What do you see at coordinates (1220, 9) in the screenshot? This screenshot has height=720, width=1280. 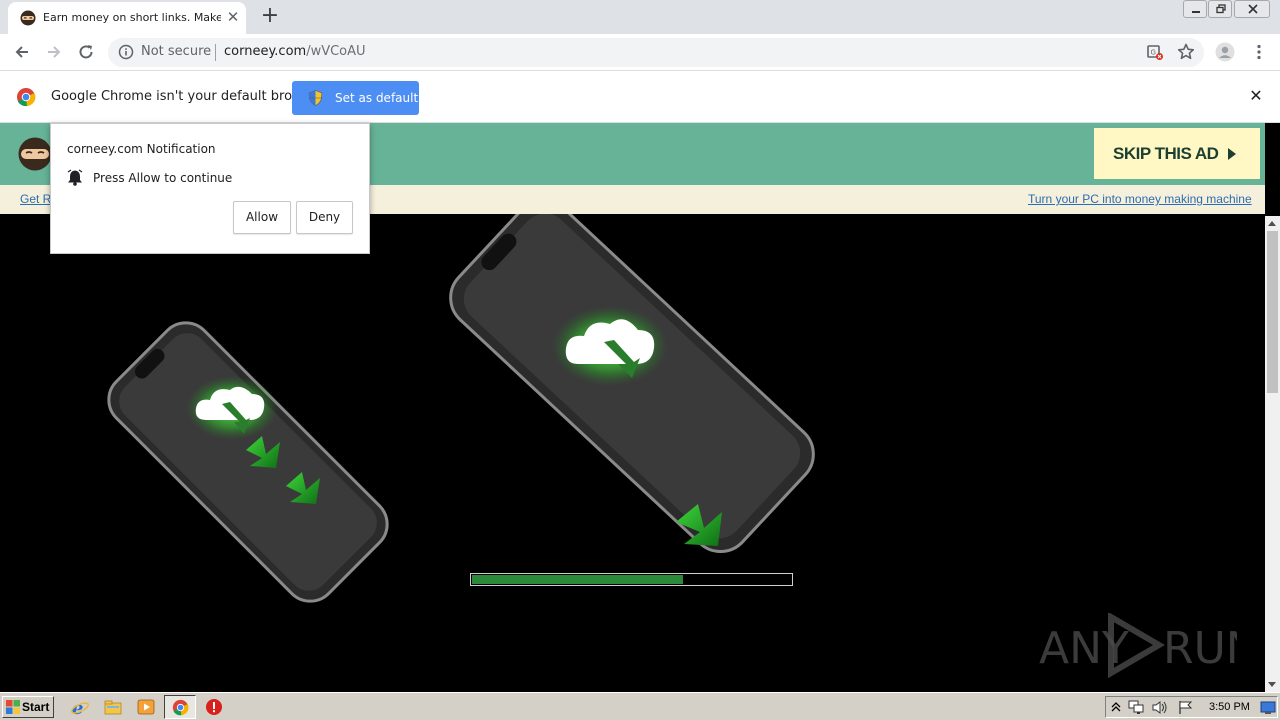 I see `restore-window-icon` at bounding box center [1220, 9].